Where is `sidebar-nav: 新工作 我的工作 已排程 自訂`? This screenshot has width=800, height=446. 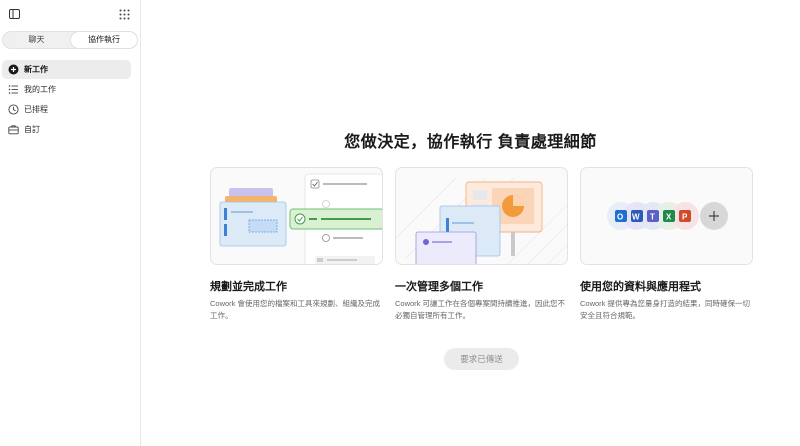
sidebar-nav: 新工作 我的工作 已排程 自訂 is located at coordinates (66, 100).